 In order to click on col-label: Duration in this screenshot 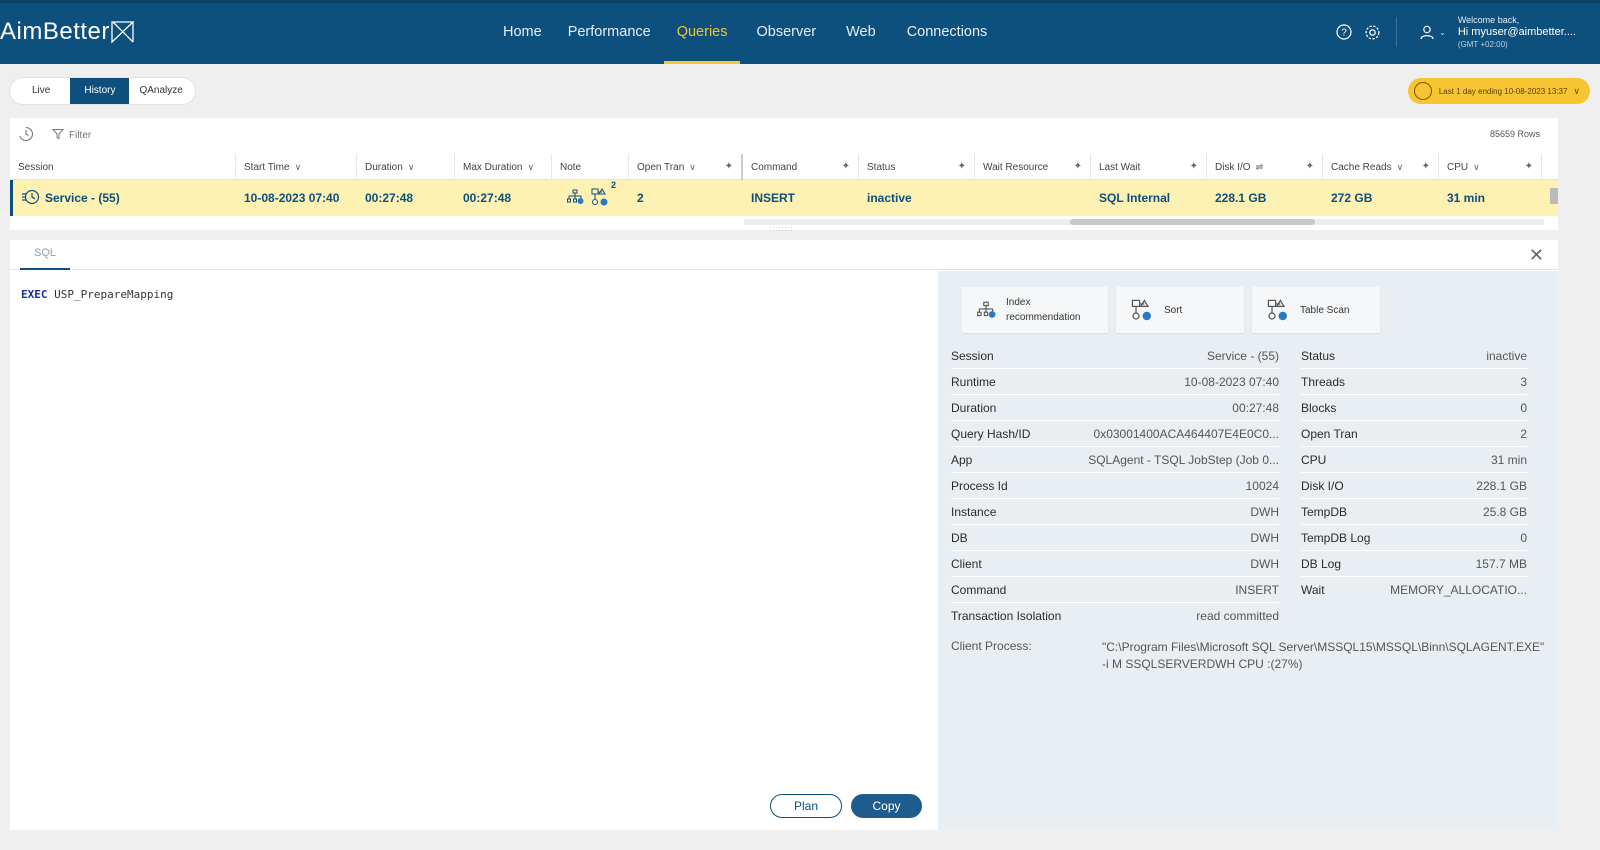, I will do `click(384, 167)`.